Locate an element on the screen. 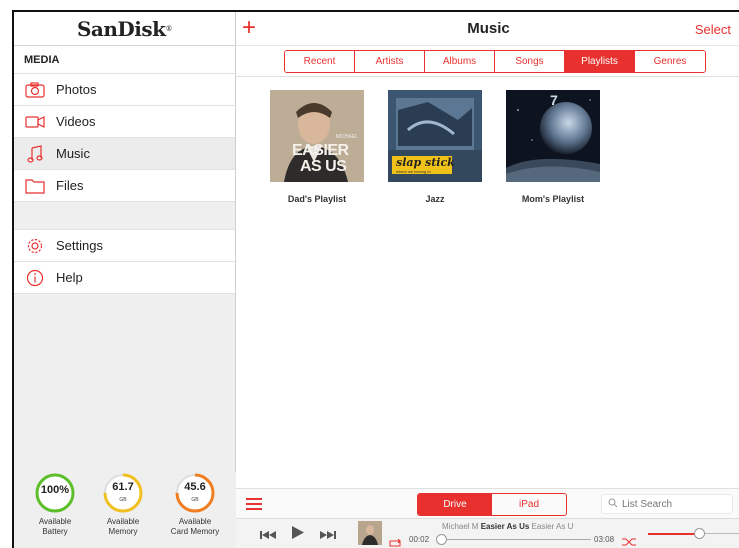 The height and width of the screenshot is (548, 739). segment-drive: Drive is located at coordinates (455, 504).